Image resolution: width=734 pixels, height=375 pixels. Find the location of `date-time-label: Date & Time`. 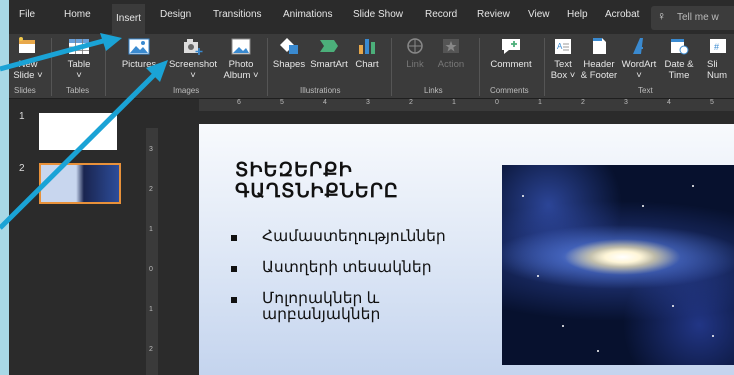

date-time-label: Date & Time is located at coordinates (679, 70).